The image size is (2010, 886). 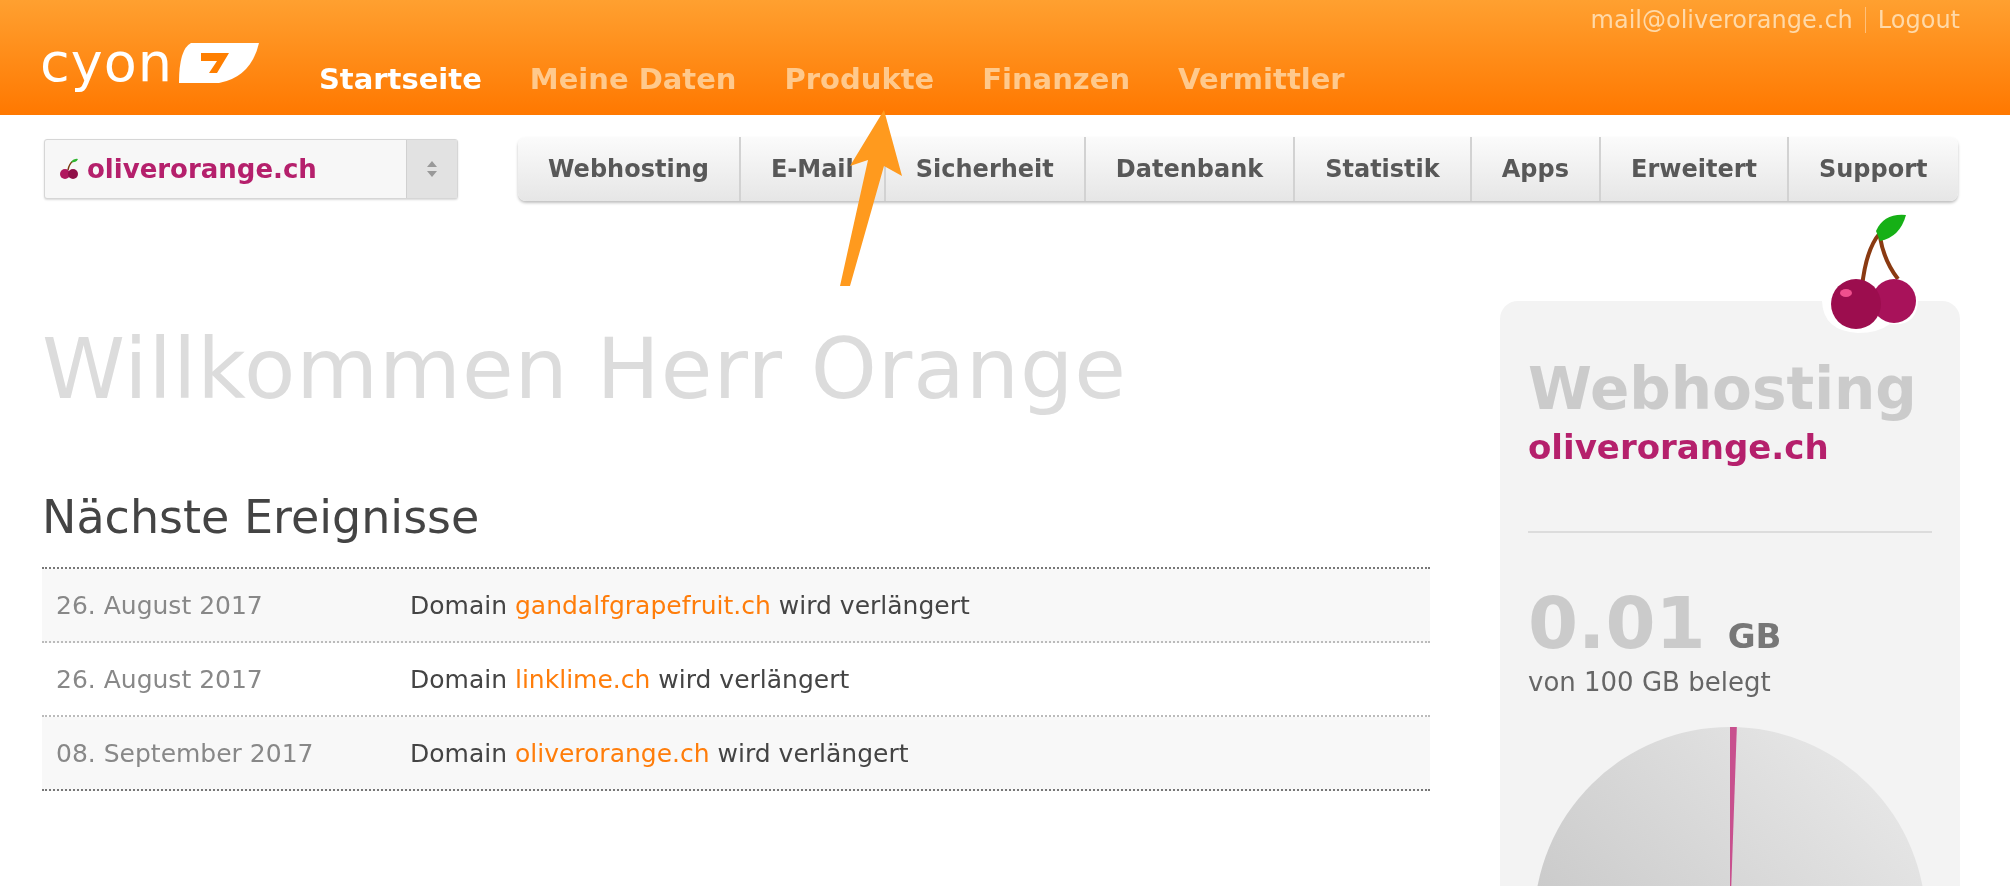 What do you see at coordinates (1873, 169) in the screenshot?
I see `tab: Support` at bounding box center [1873, 169].